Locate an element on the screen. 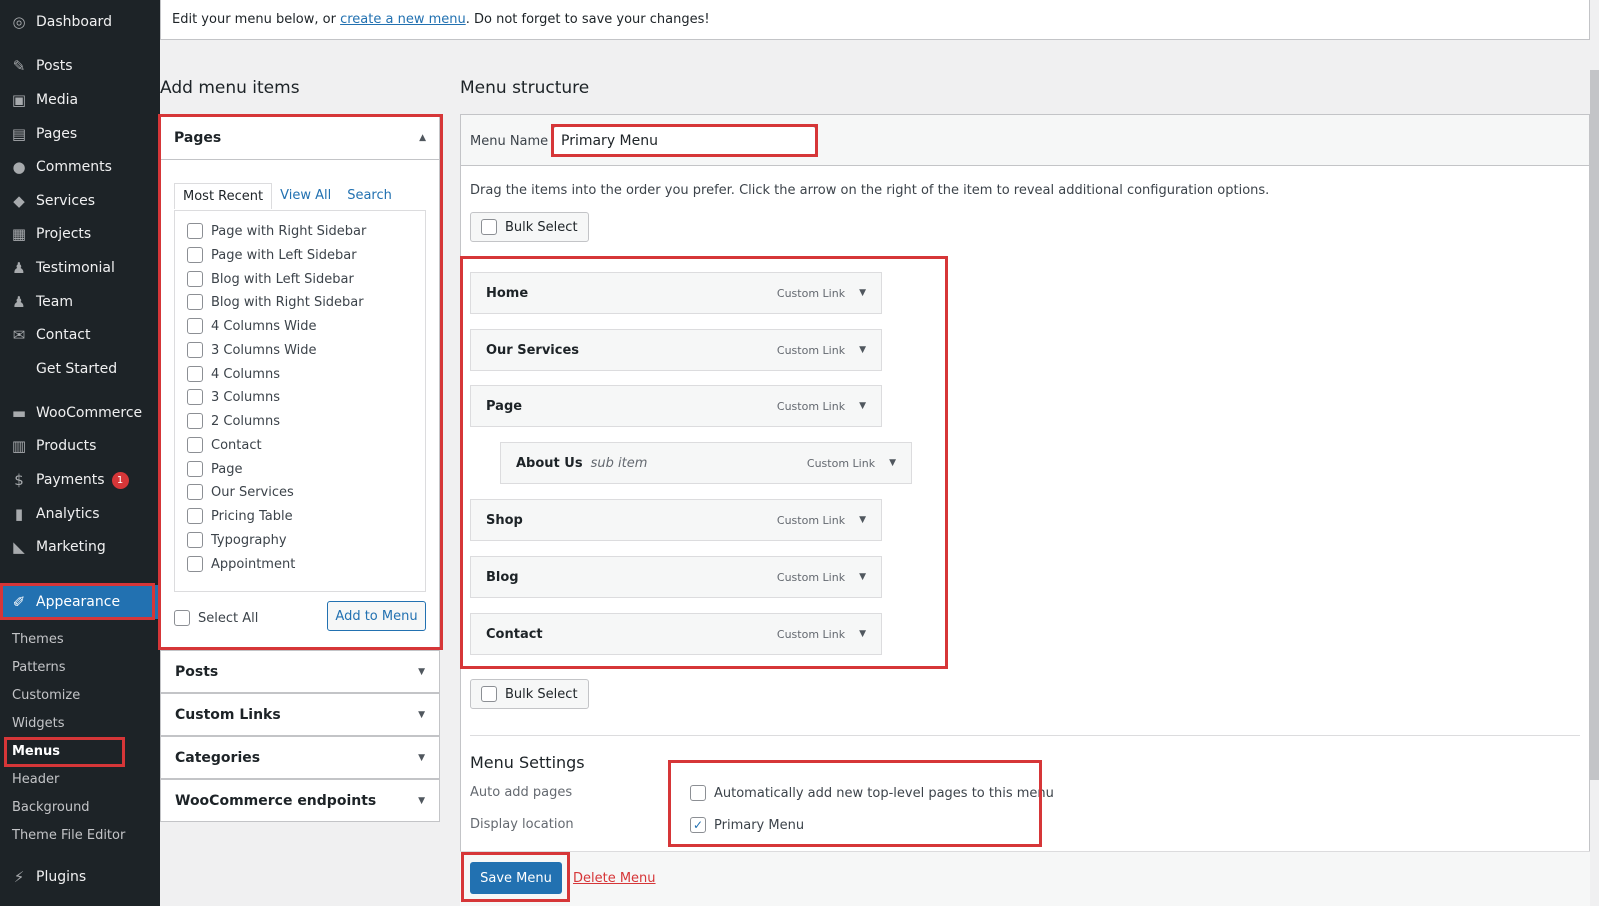  list-item: 3 Columns is located at coordinates (233, 397).